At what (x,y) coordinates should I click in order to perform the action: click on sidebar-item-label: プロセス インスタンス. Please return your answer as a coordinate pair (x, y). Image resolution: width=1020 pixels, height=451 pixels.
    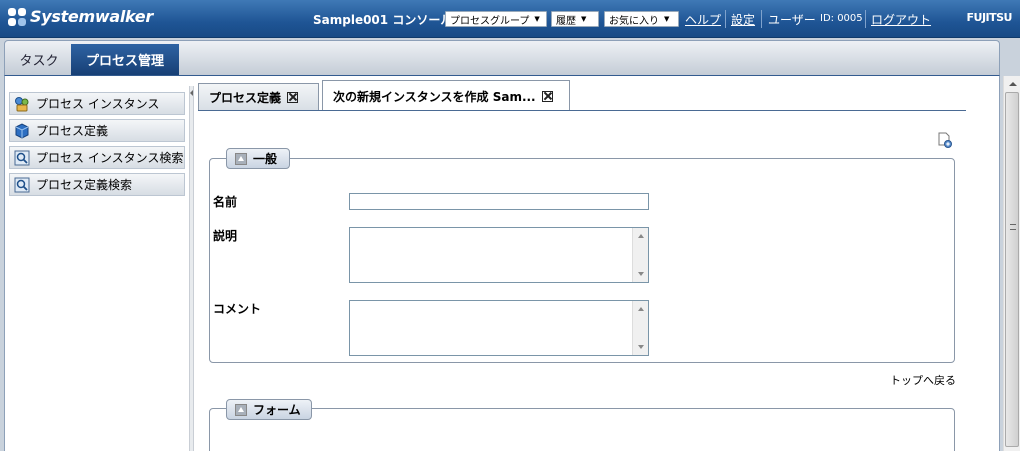
    Looking at the image, I should click on (98, 104).